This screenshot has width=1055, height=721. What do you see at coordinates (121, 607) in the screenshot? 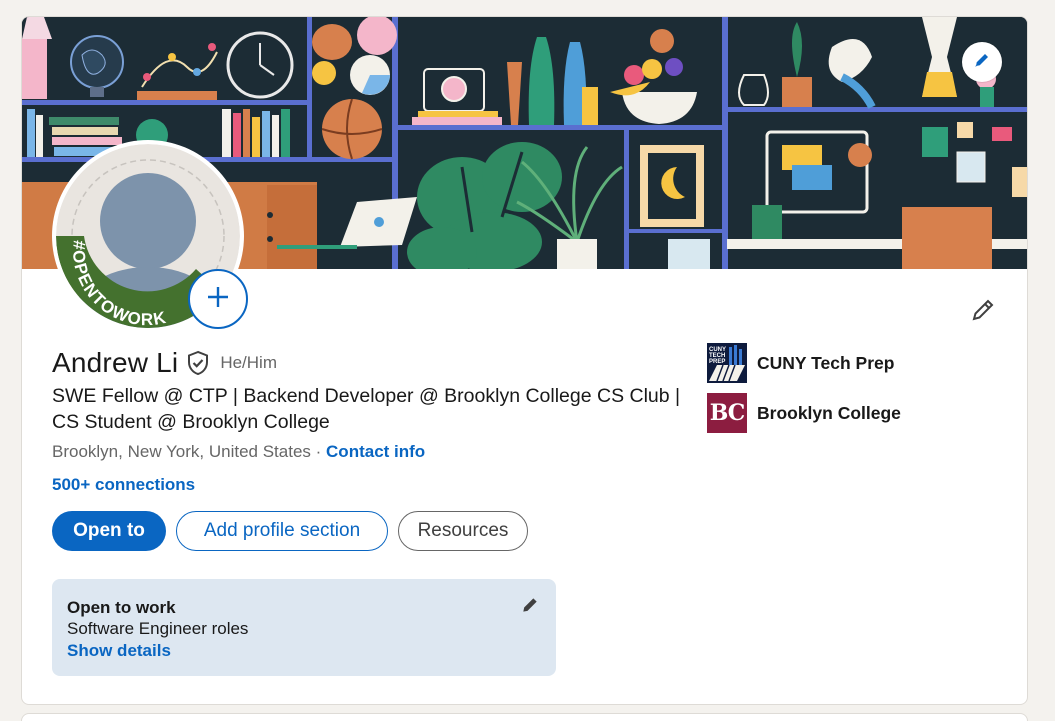
I see `open-to-work-title: Open to work` at bounding box center [121, 607].